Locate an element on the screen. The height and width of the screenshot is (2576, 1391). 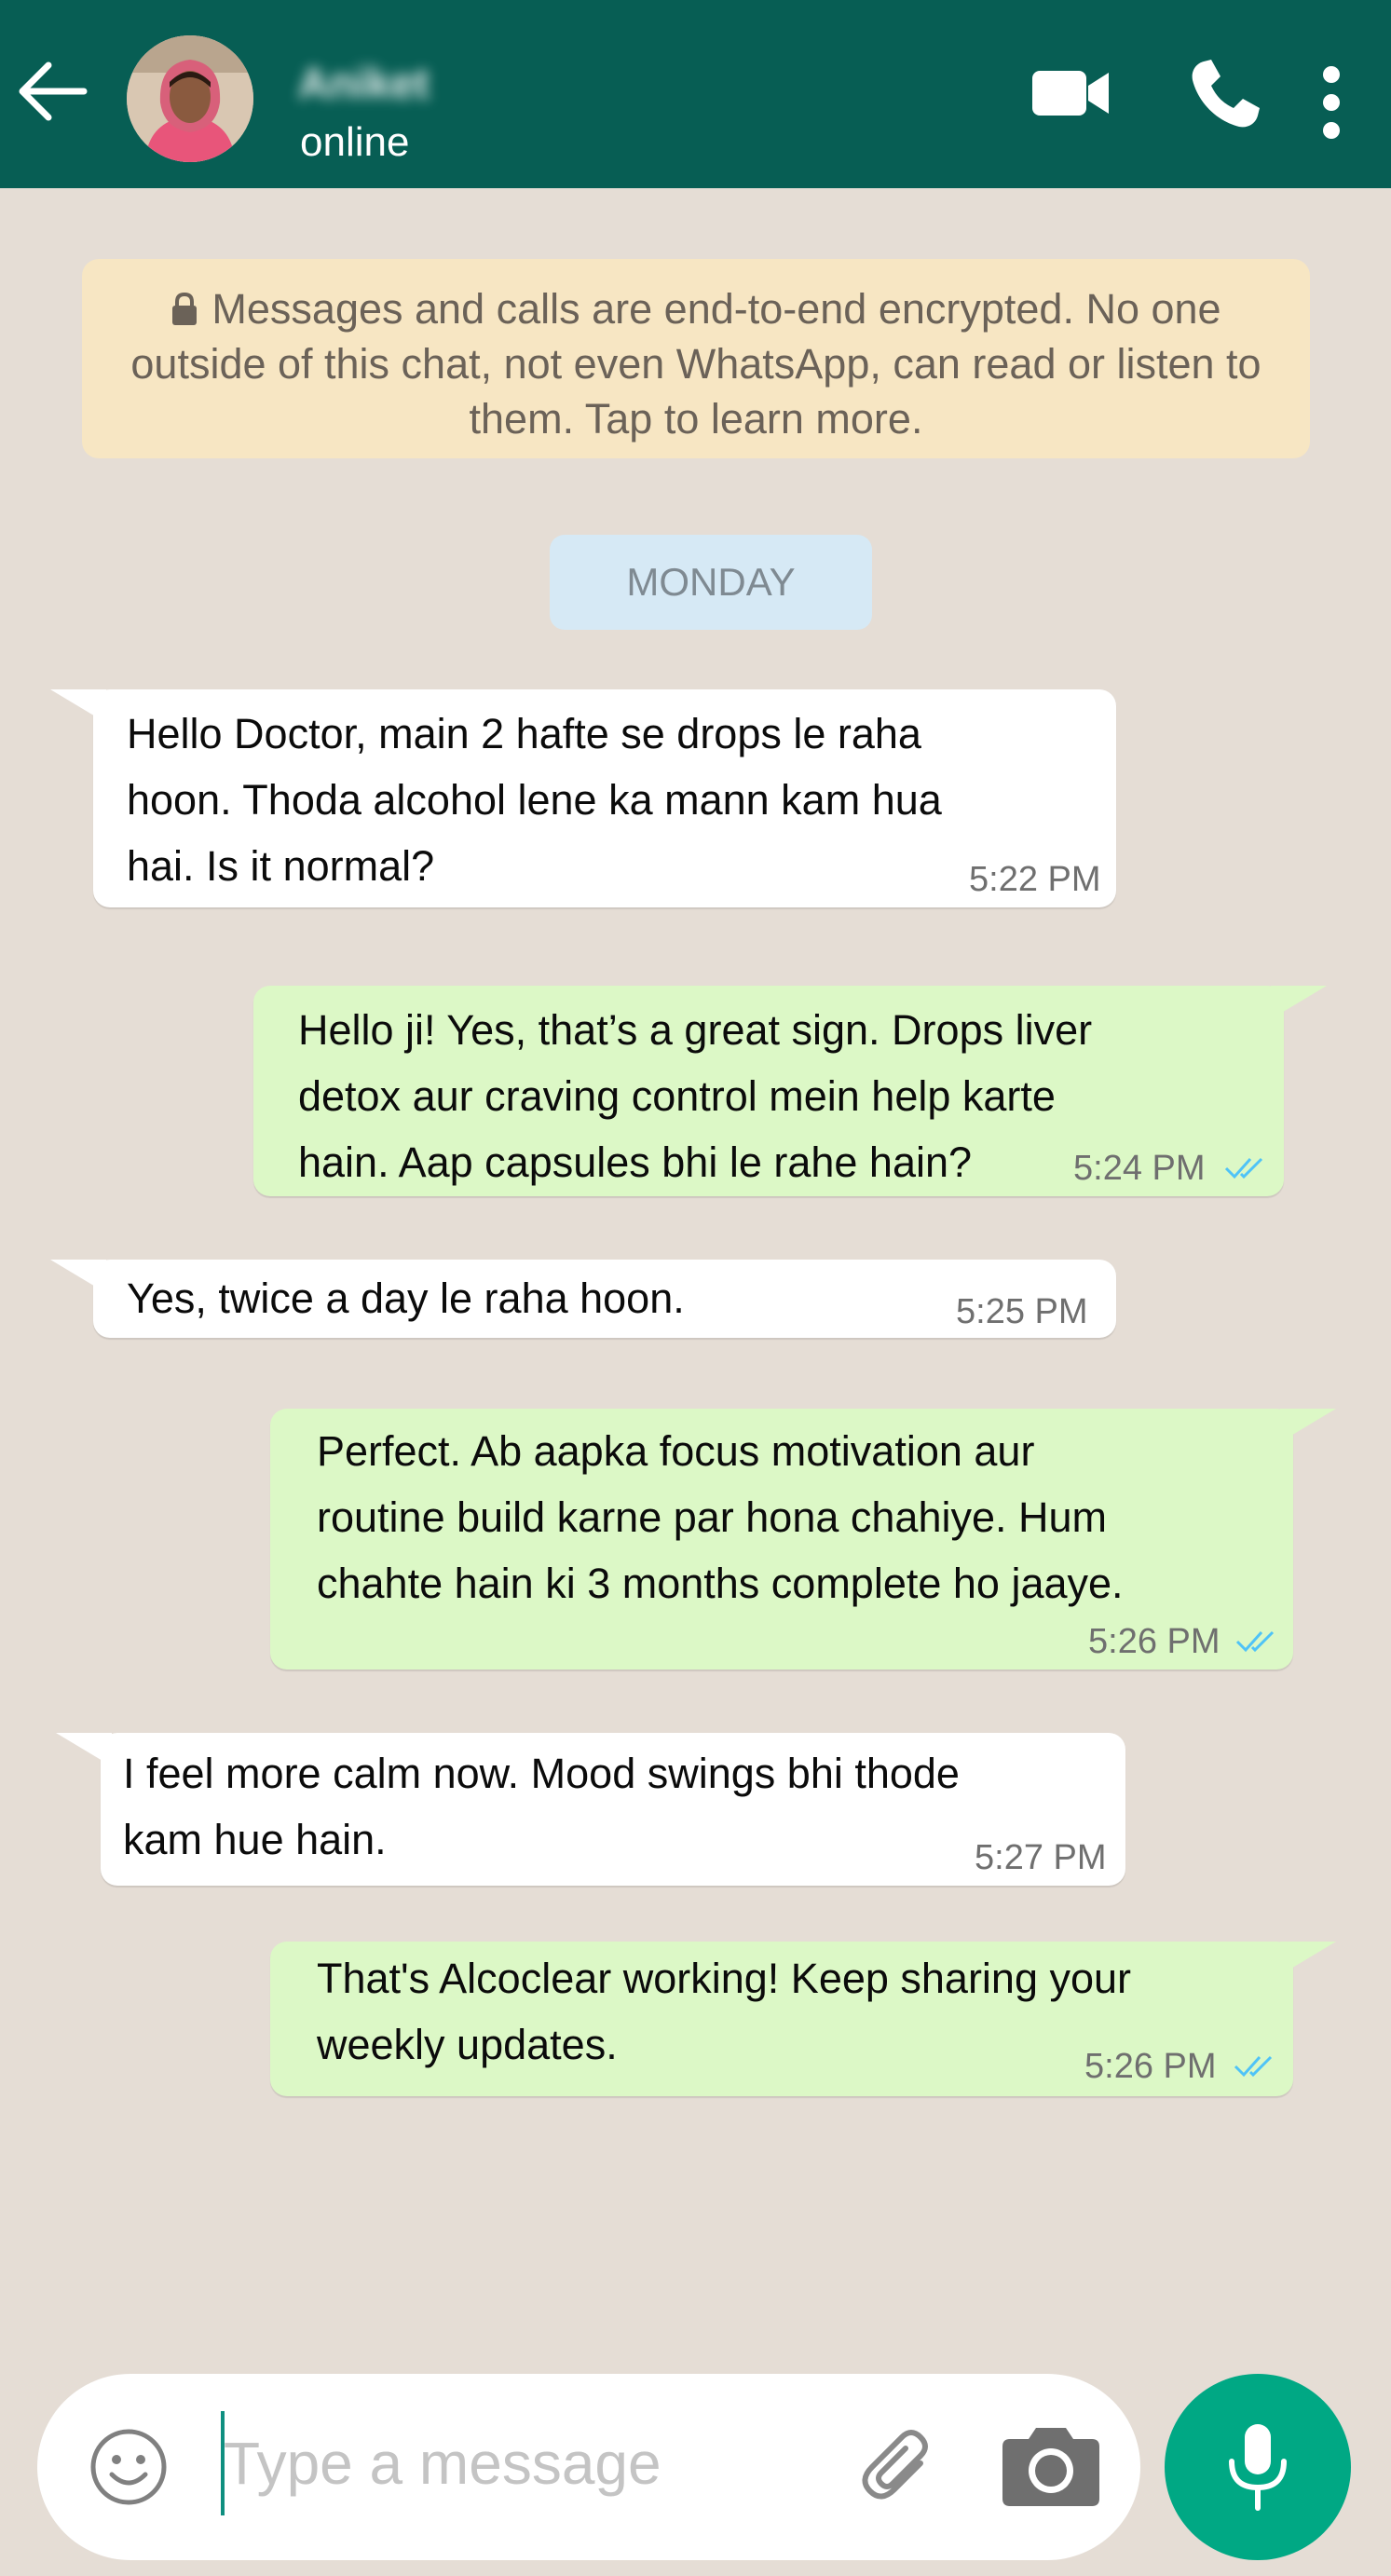
paperclip-icon is located at coordinates (895, 2465).